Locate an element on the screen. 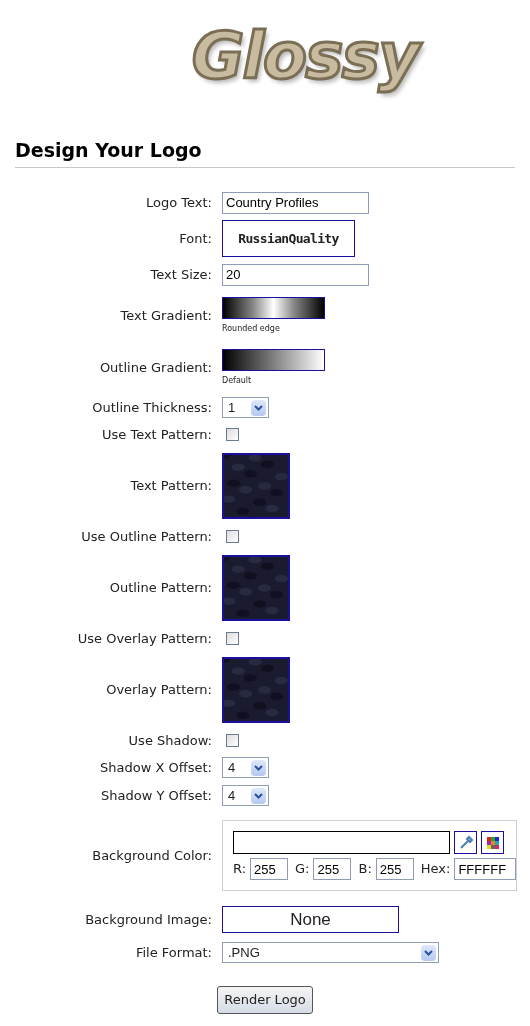 This screenshot has height=1026, width=530. field-label: File Format: is located at coordinates (173, 952).